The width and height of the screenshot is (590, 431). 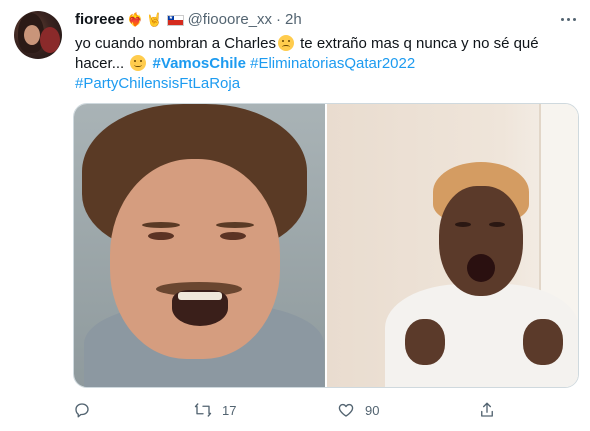 I want to click on heart-icon, so click(x=346, y=410).